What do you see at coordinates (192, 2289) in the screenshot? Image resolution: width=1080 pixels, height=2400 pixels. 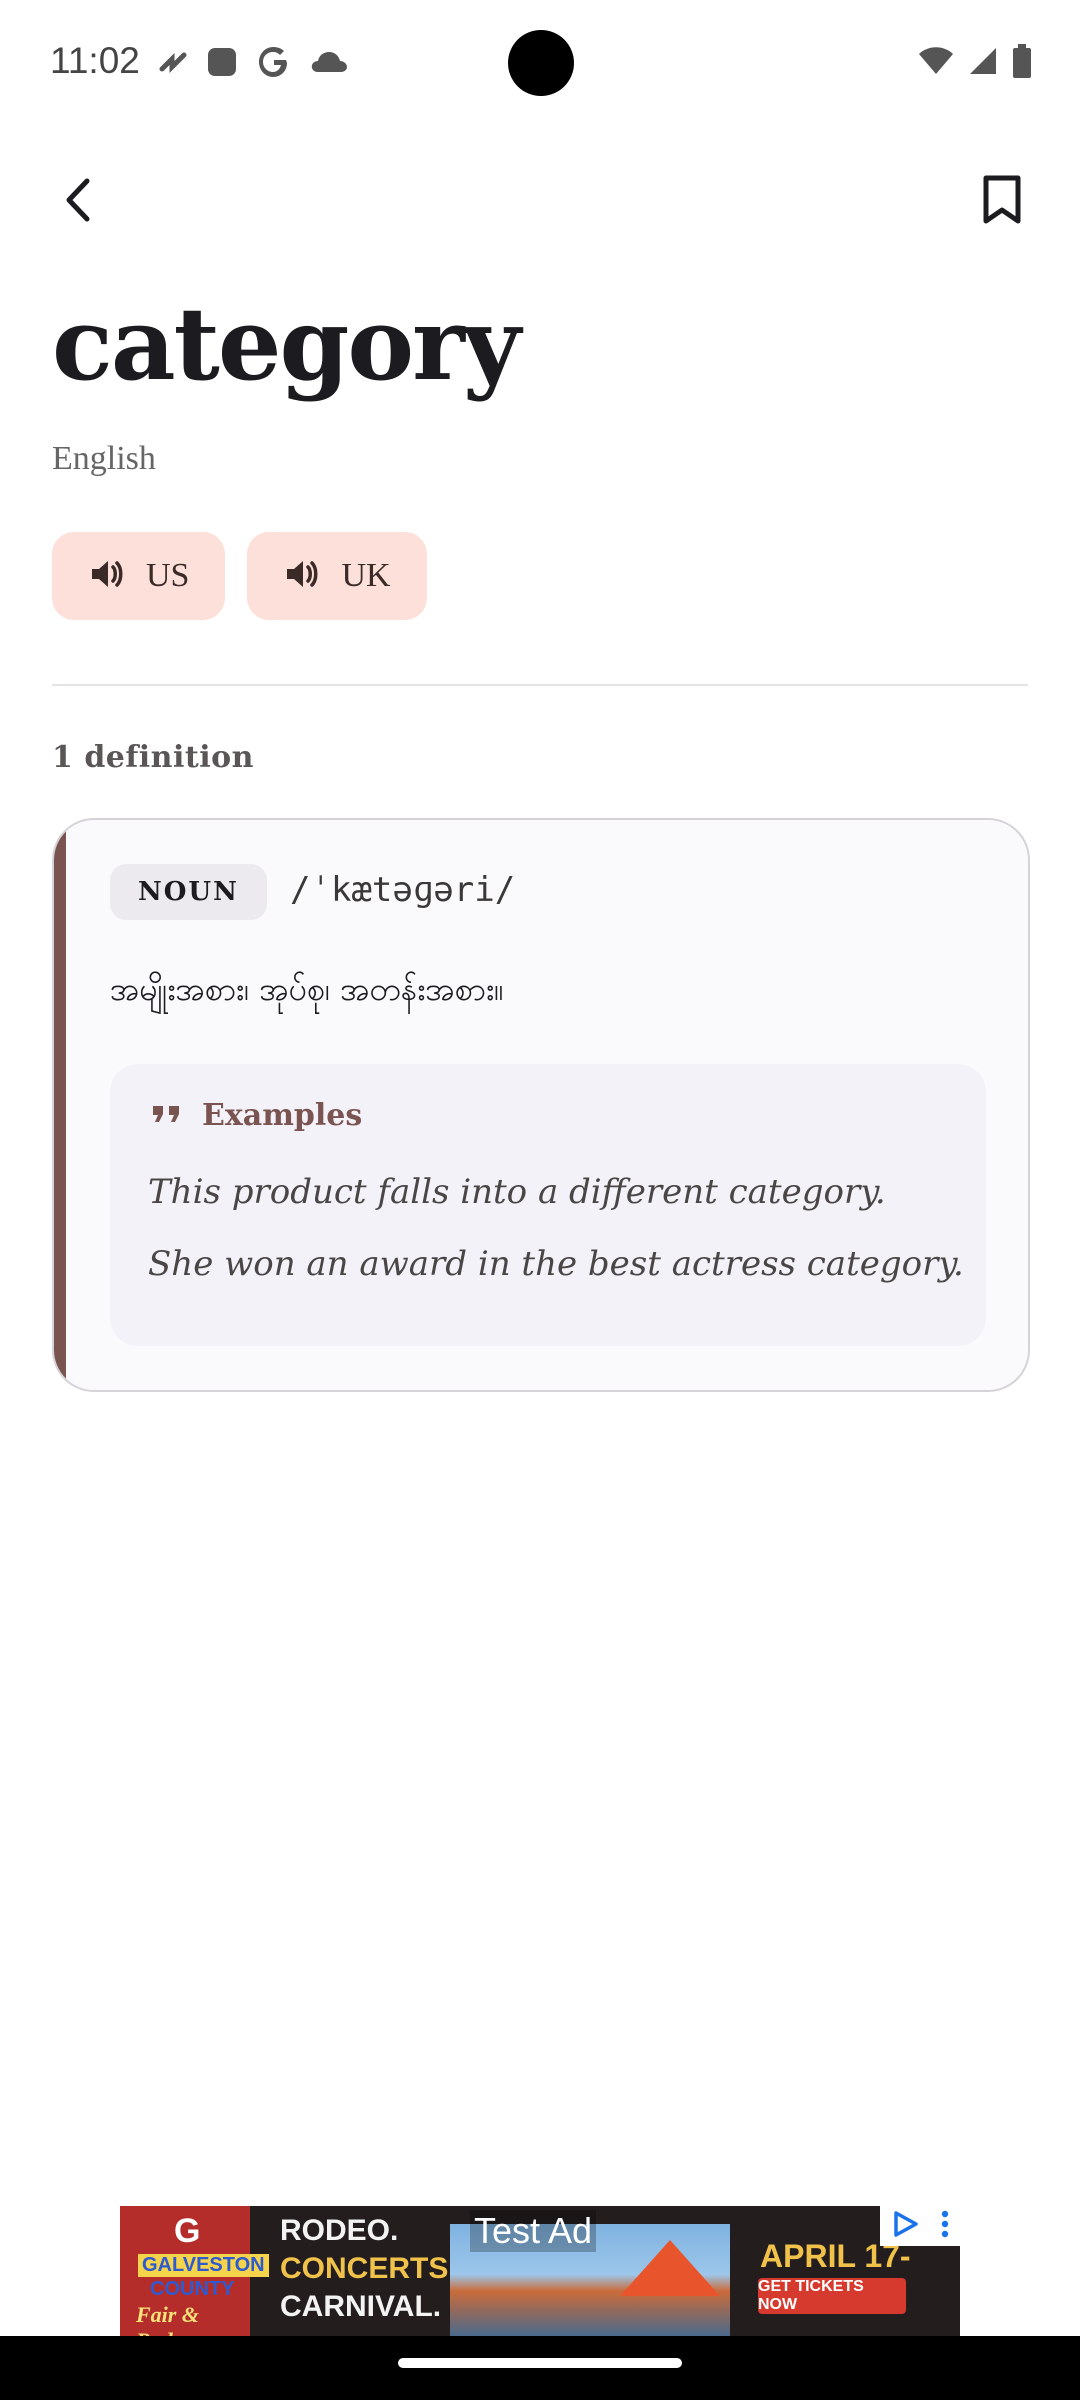 I see `ad-logo-line: COUNTY` at bounding box center [192, 2289].